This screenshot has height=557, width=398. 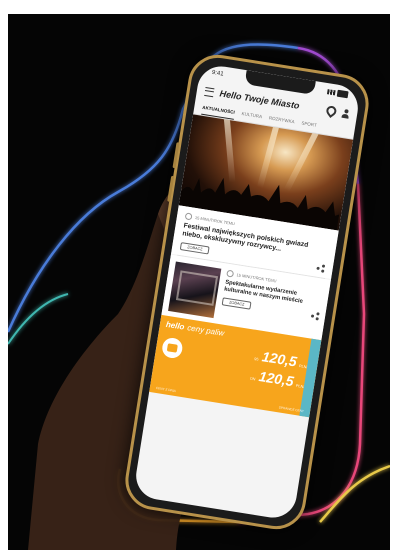 I want to click on status-icons, so click(x=338, y=93).